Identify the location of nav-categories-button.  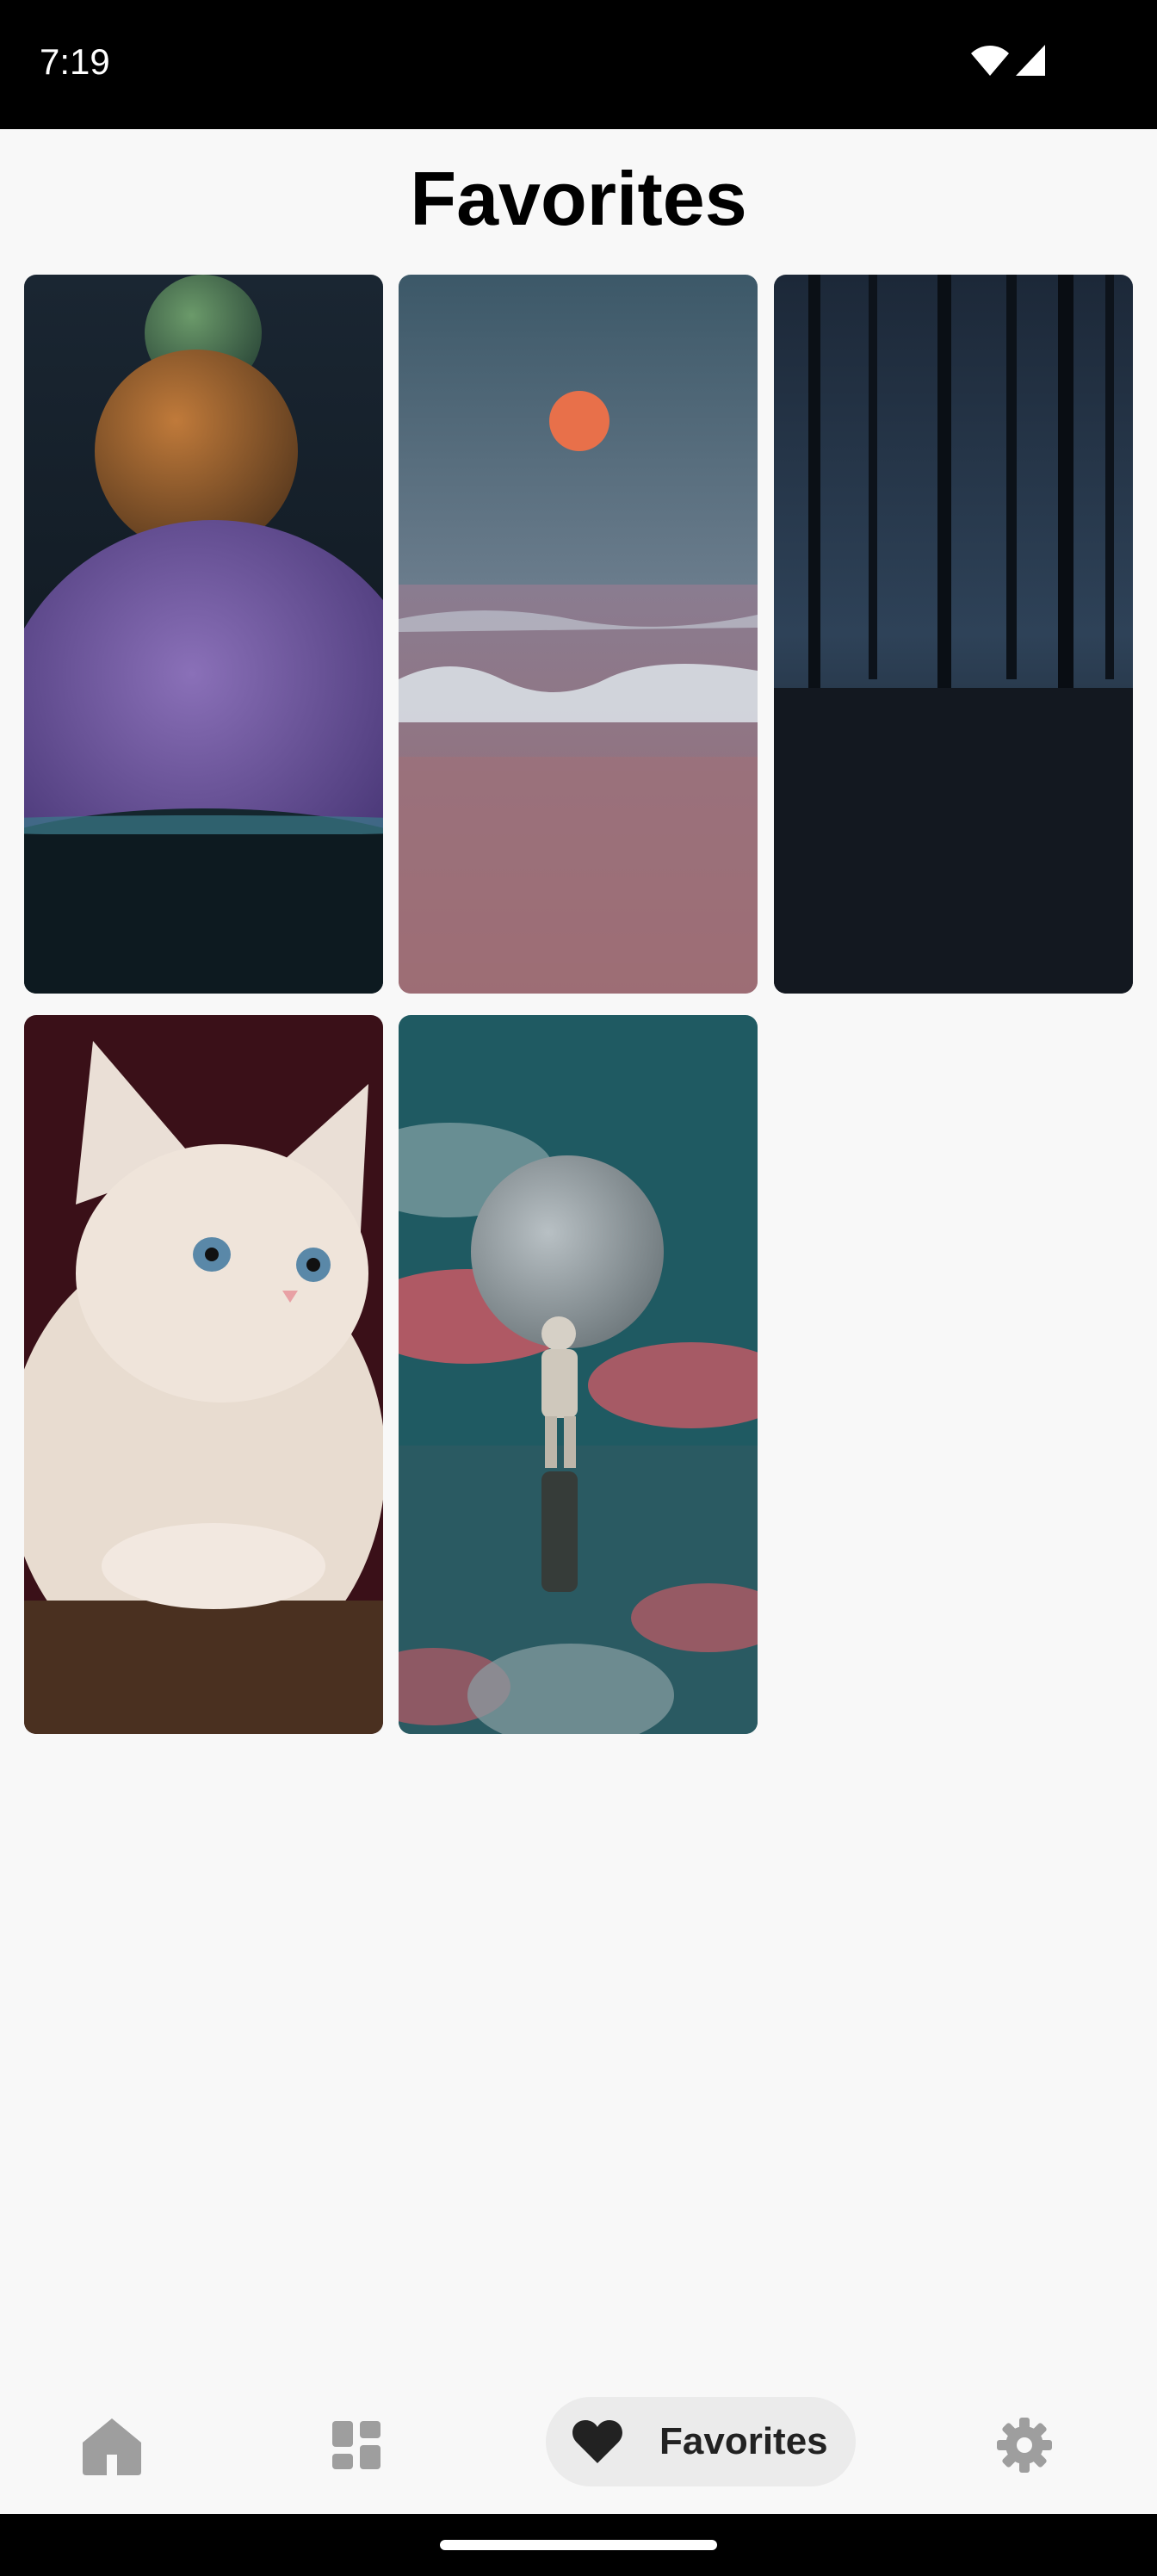
(356, 2445).